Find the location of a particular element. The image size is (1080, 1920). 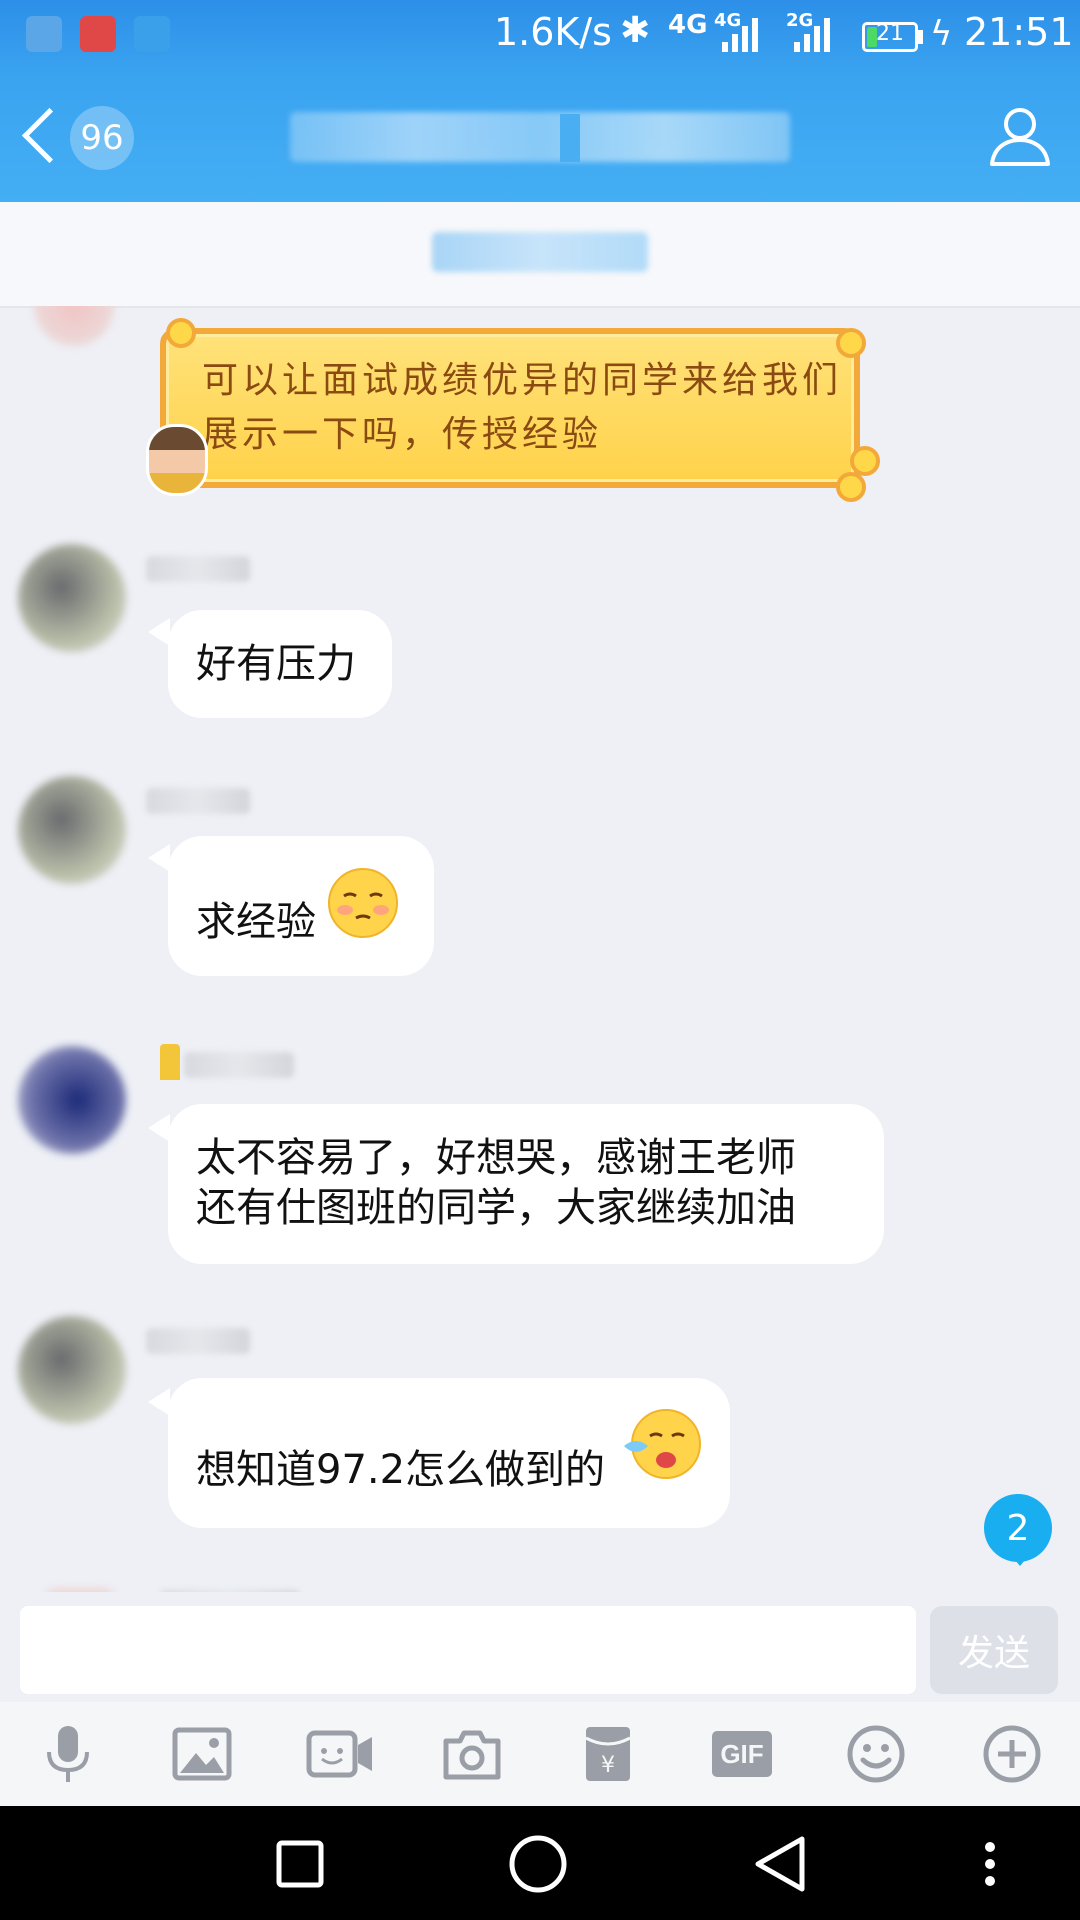

bluetooth-icon: ✱ is located at coordinates (635, 30).